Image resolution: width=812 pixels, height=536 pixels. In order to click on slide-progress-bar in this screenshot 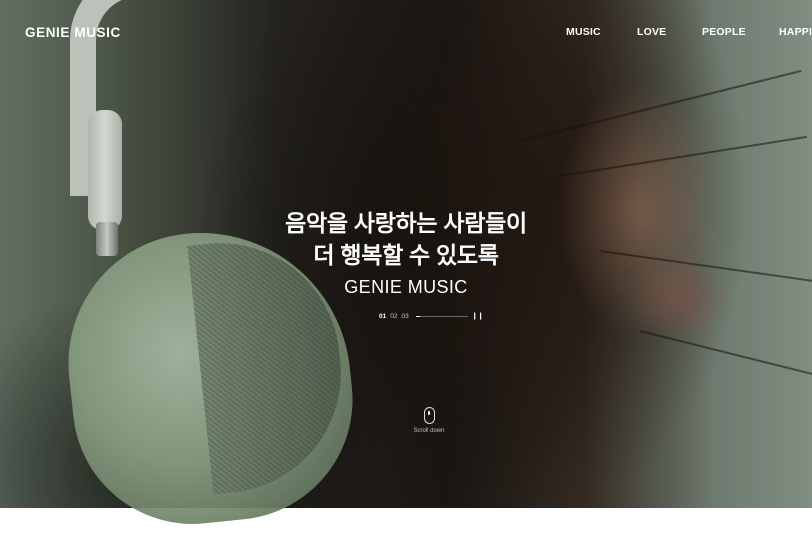, I will do `click(441, 316)`.